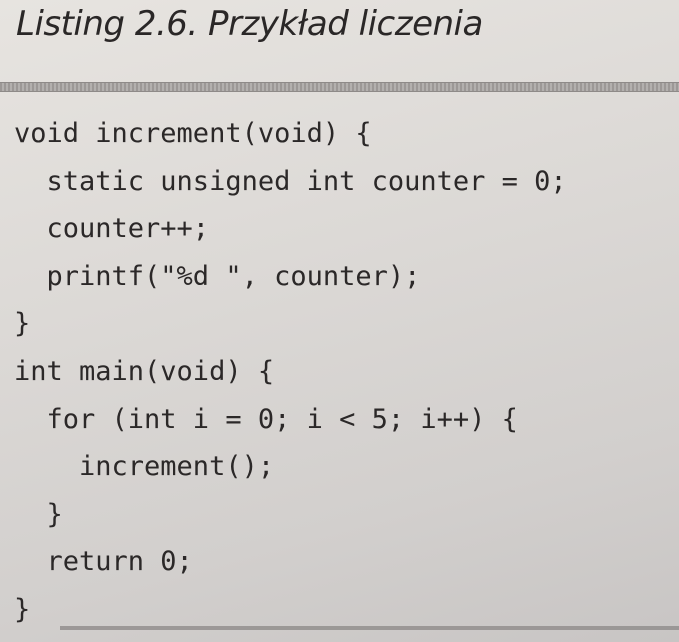 The image size is (679, 642). What do you see at coordinates (369, 628) in the screenshot?
I see `bottom-divider` at bounding box center [369, 628].